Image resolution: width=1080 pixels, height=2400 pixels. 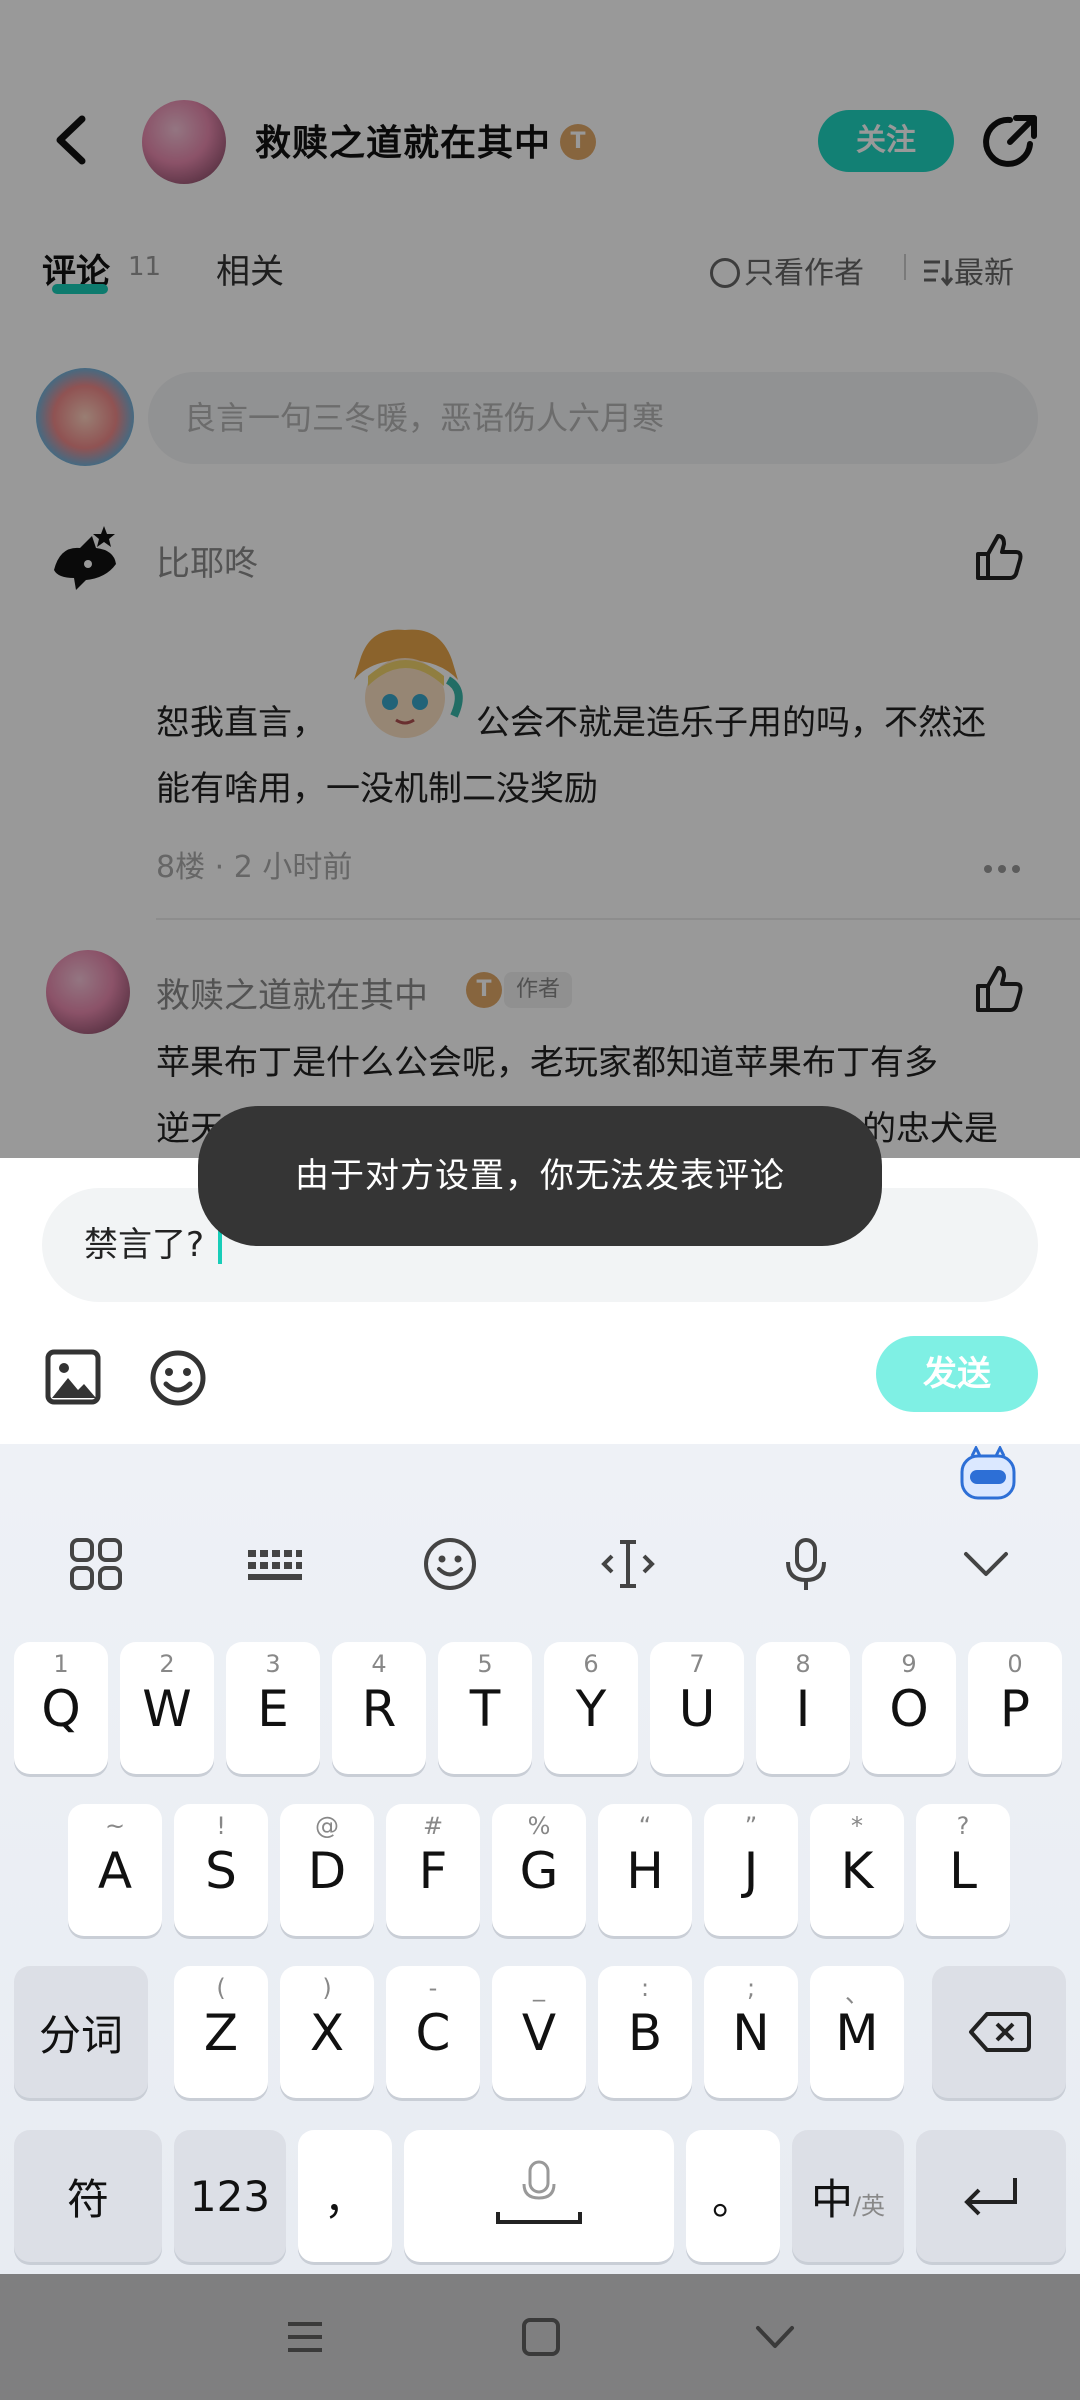 What do you see at coordinates (1015, 1708) in the screenshot?
I see `key-p: 0P` at bounding box center [1015, 1708].